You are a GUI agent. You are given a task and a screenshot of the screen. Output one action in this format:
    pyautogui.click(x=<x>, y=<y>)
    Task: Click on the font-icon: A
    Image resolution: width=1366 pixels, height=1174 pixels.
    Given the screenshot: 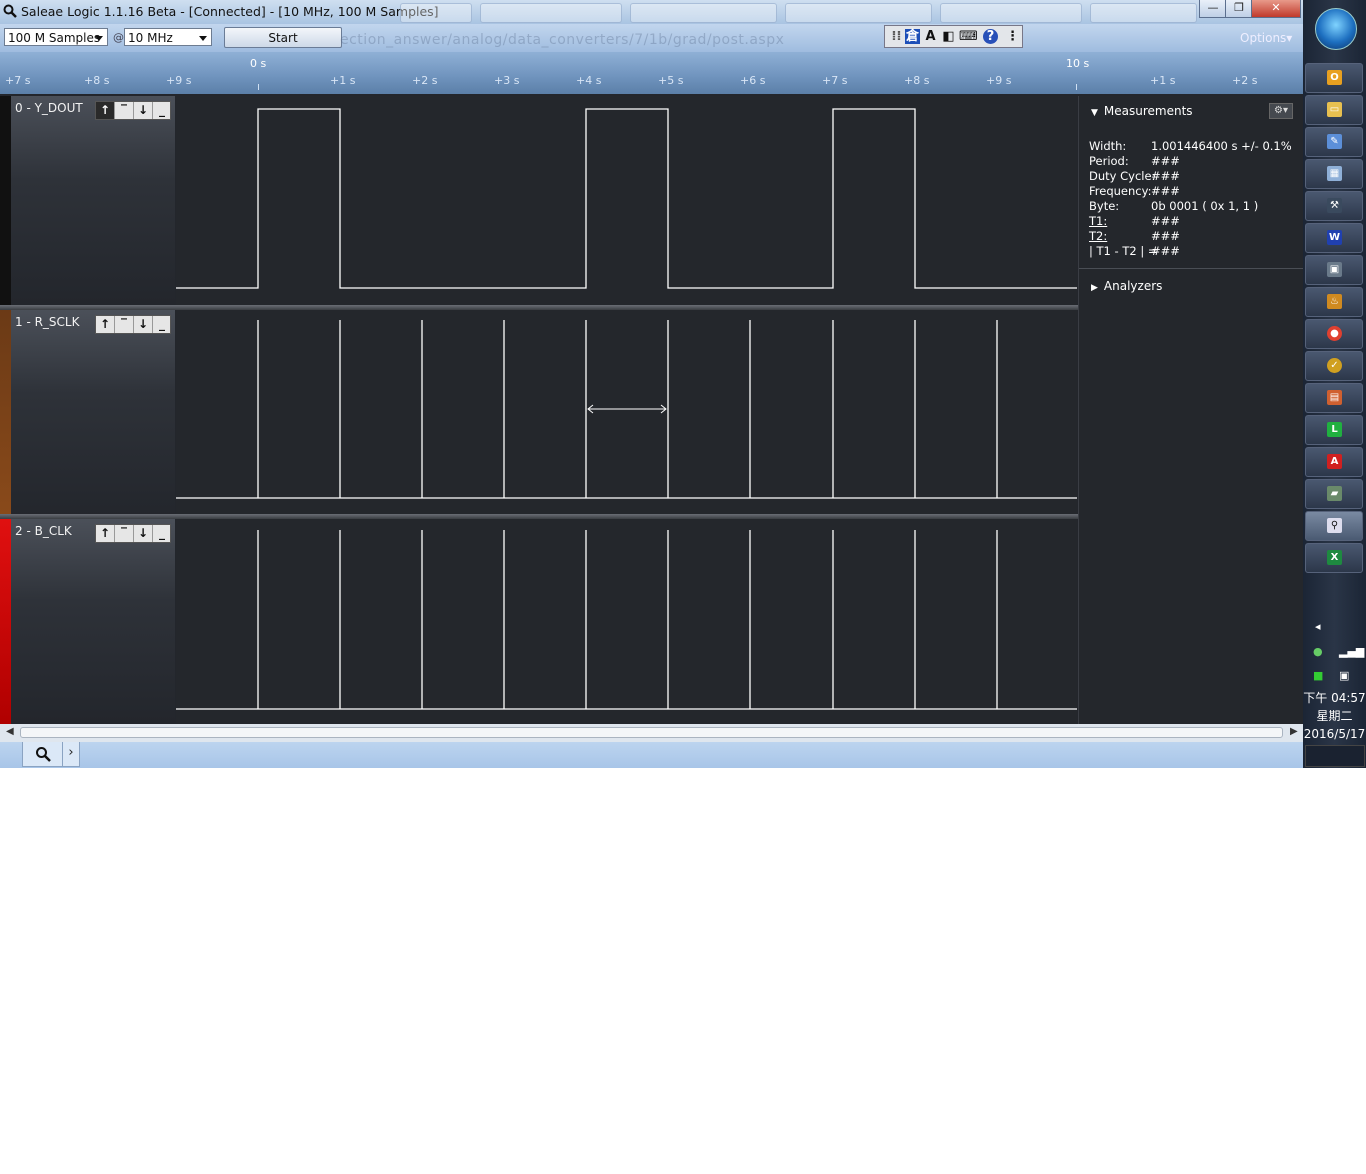 What is the action you would take?
    pyautogui.click(x=930, y=36)
    